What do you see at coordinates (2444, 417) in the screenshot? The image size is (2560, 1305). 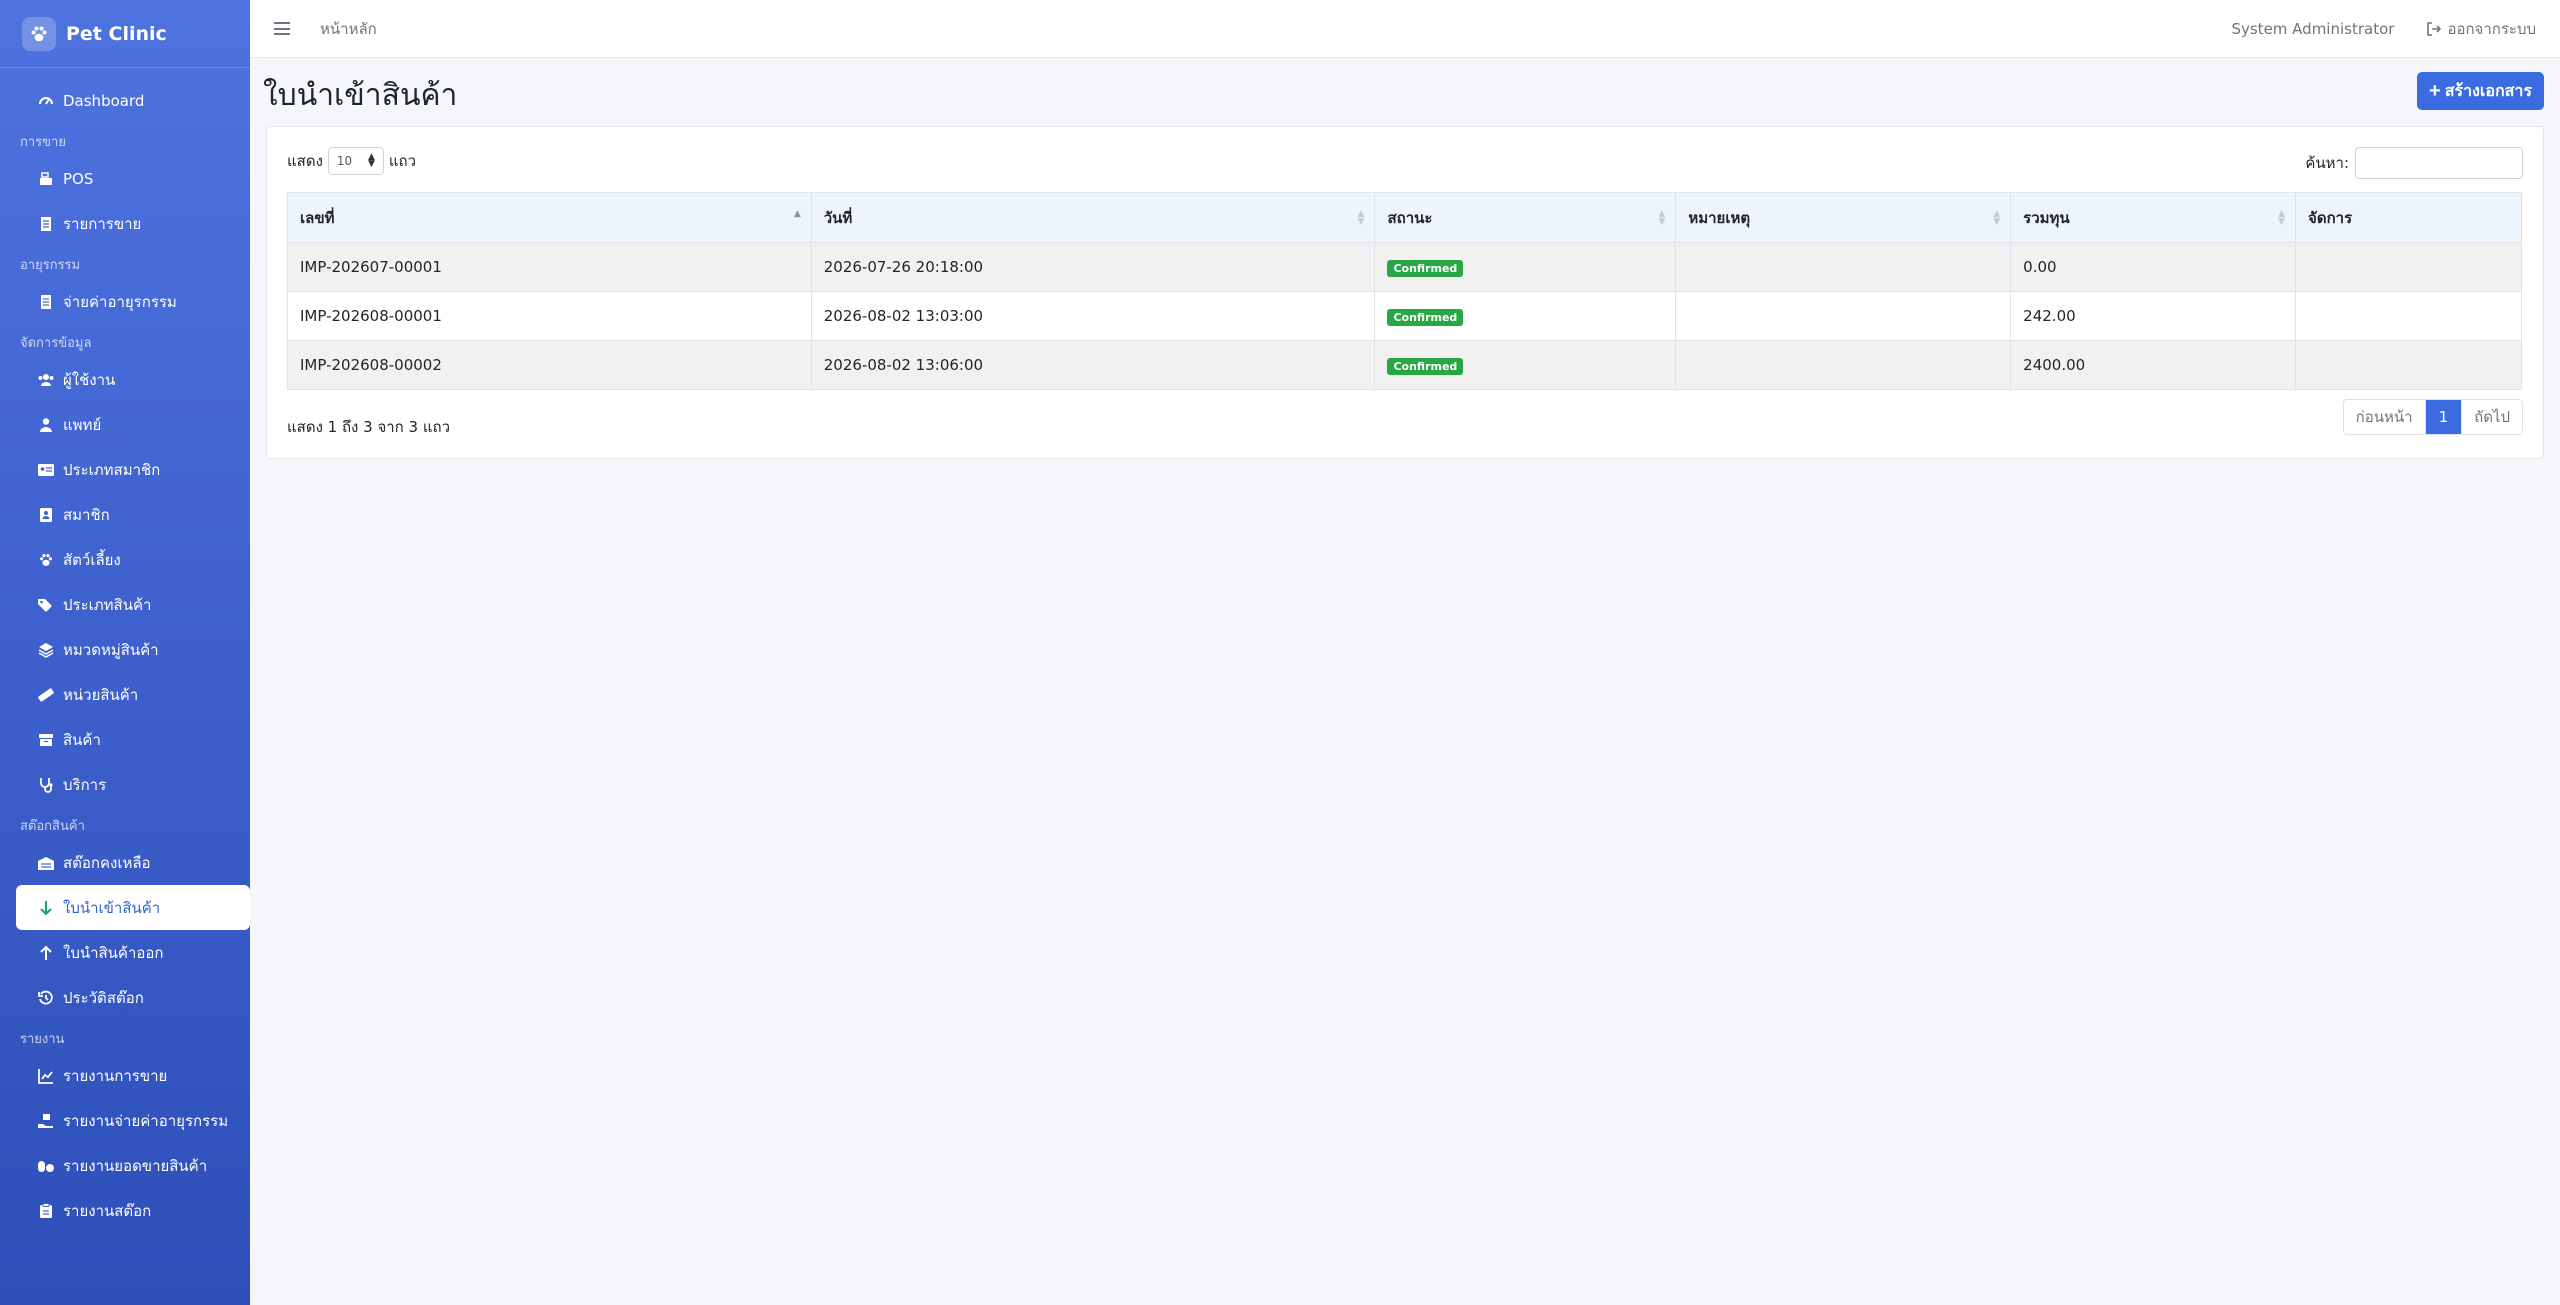 I see `page-1-button: 1` at bounding box center [2444, 417].